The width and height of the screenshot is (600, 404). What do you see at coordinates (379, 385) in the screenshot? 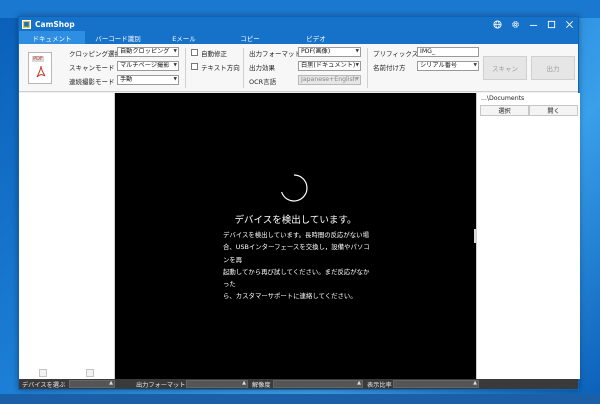
I see `display-ratio-label: 表示比率` at bounding box center [379, 385].